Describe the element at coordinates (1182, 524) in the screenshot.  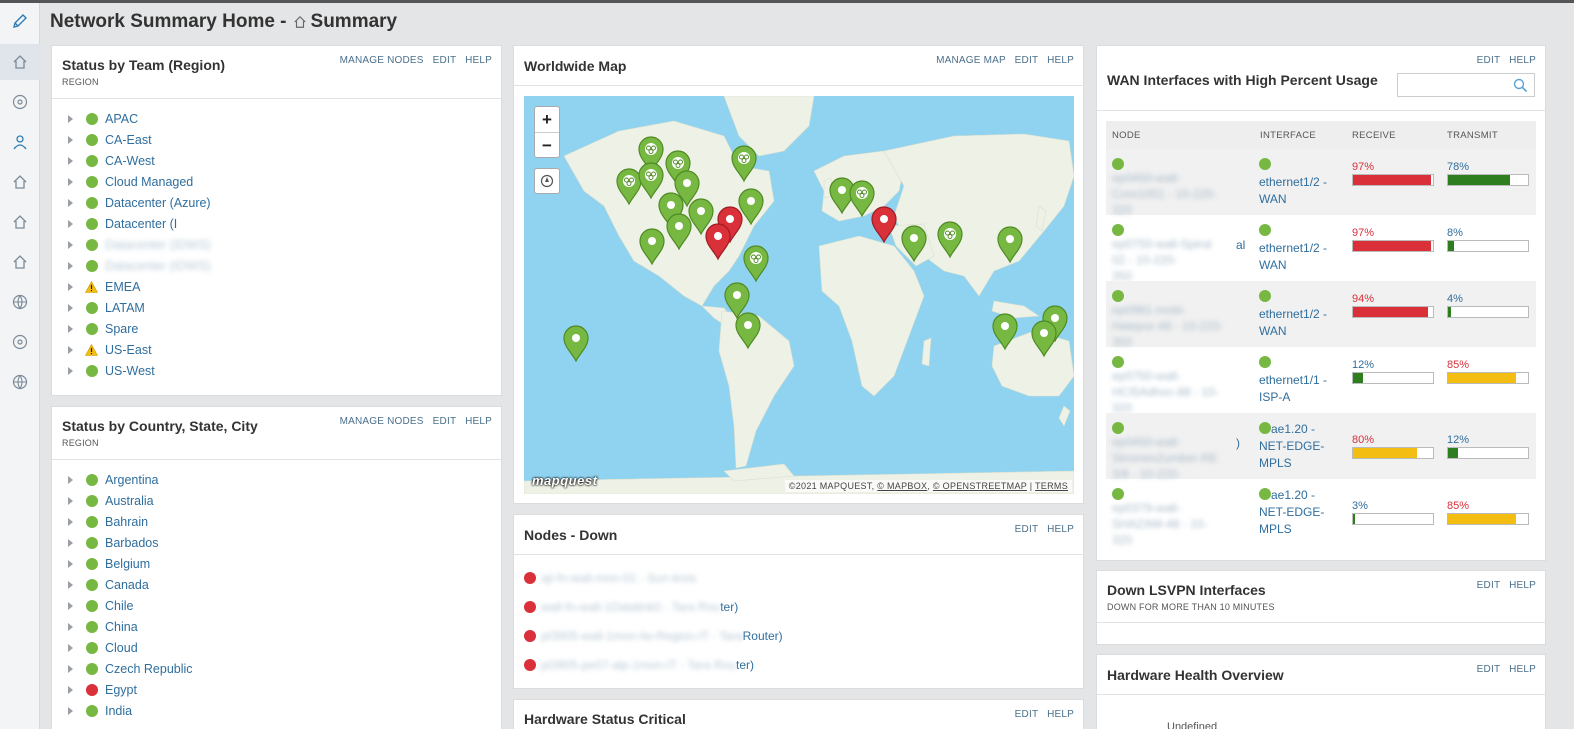
I see `node-name-line: SHAZAM-48 - 10-` at that location.